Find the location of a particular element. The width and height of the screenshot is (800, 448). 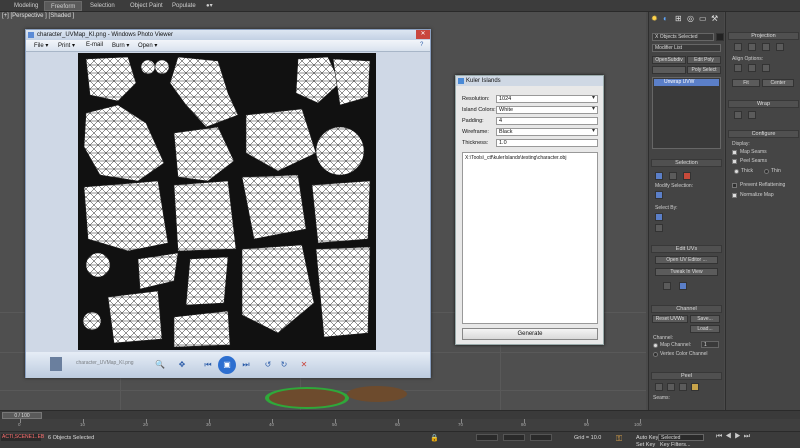

viewport-label: [+] [Perspective ] [Shaded ] is located at coordinates (38, 16).